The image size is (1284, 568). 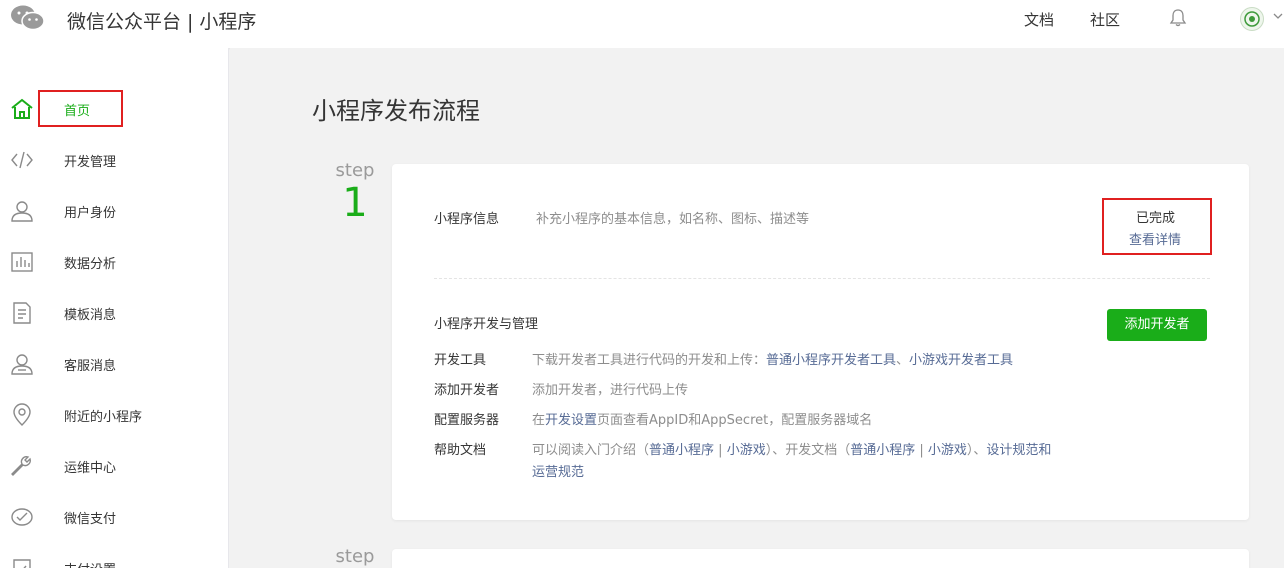 I want to click on mini-program-devtools-link: 普通小程序开发者工具, so click(x=831, y=360).